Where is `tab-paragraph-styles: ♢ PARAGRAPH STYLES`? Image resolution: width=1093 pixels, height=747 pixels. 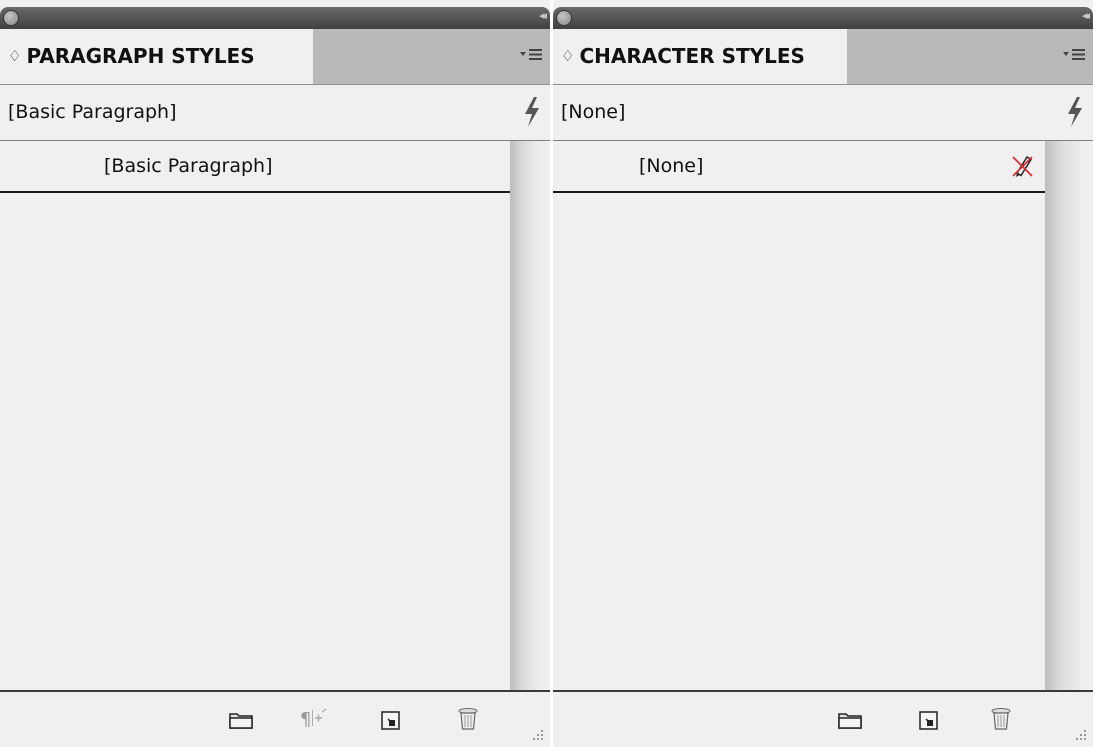
tab-paragraph-styles: ♢ PARAGRAPH STYLES is located at coordinates (156, 56).